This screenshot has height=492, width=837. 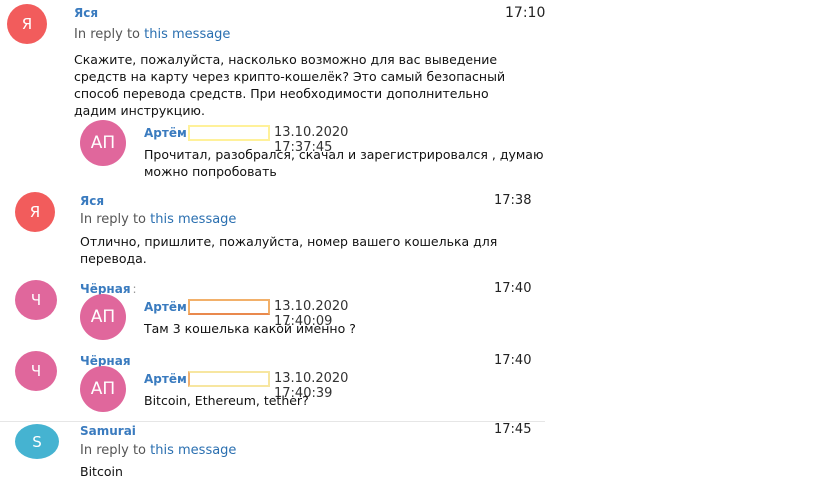 I want to click on sender-name: Samurai, so click(x=108, y=431).